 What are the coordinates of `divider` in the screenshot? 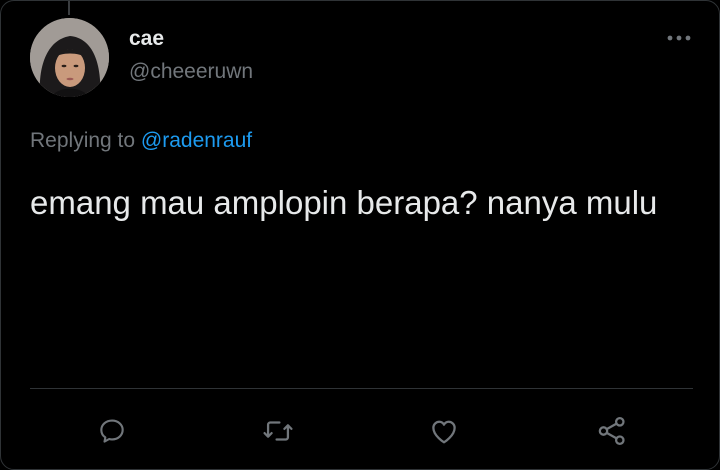 It's located at (361, 388).